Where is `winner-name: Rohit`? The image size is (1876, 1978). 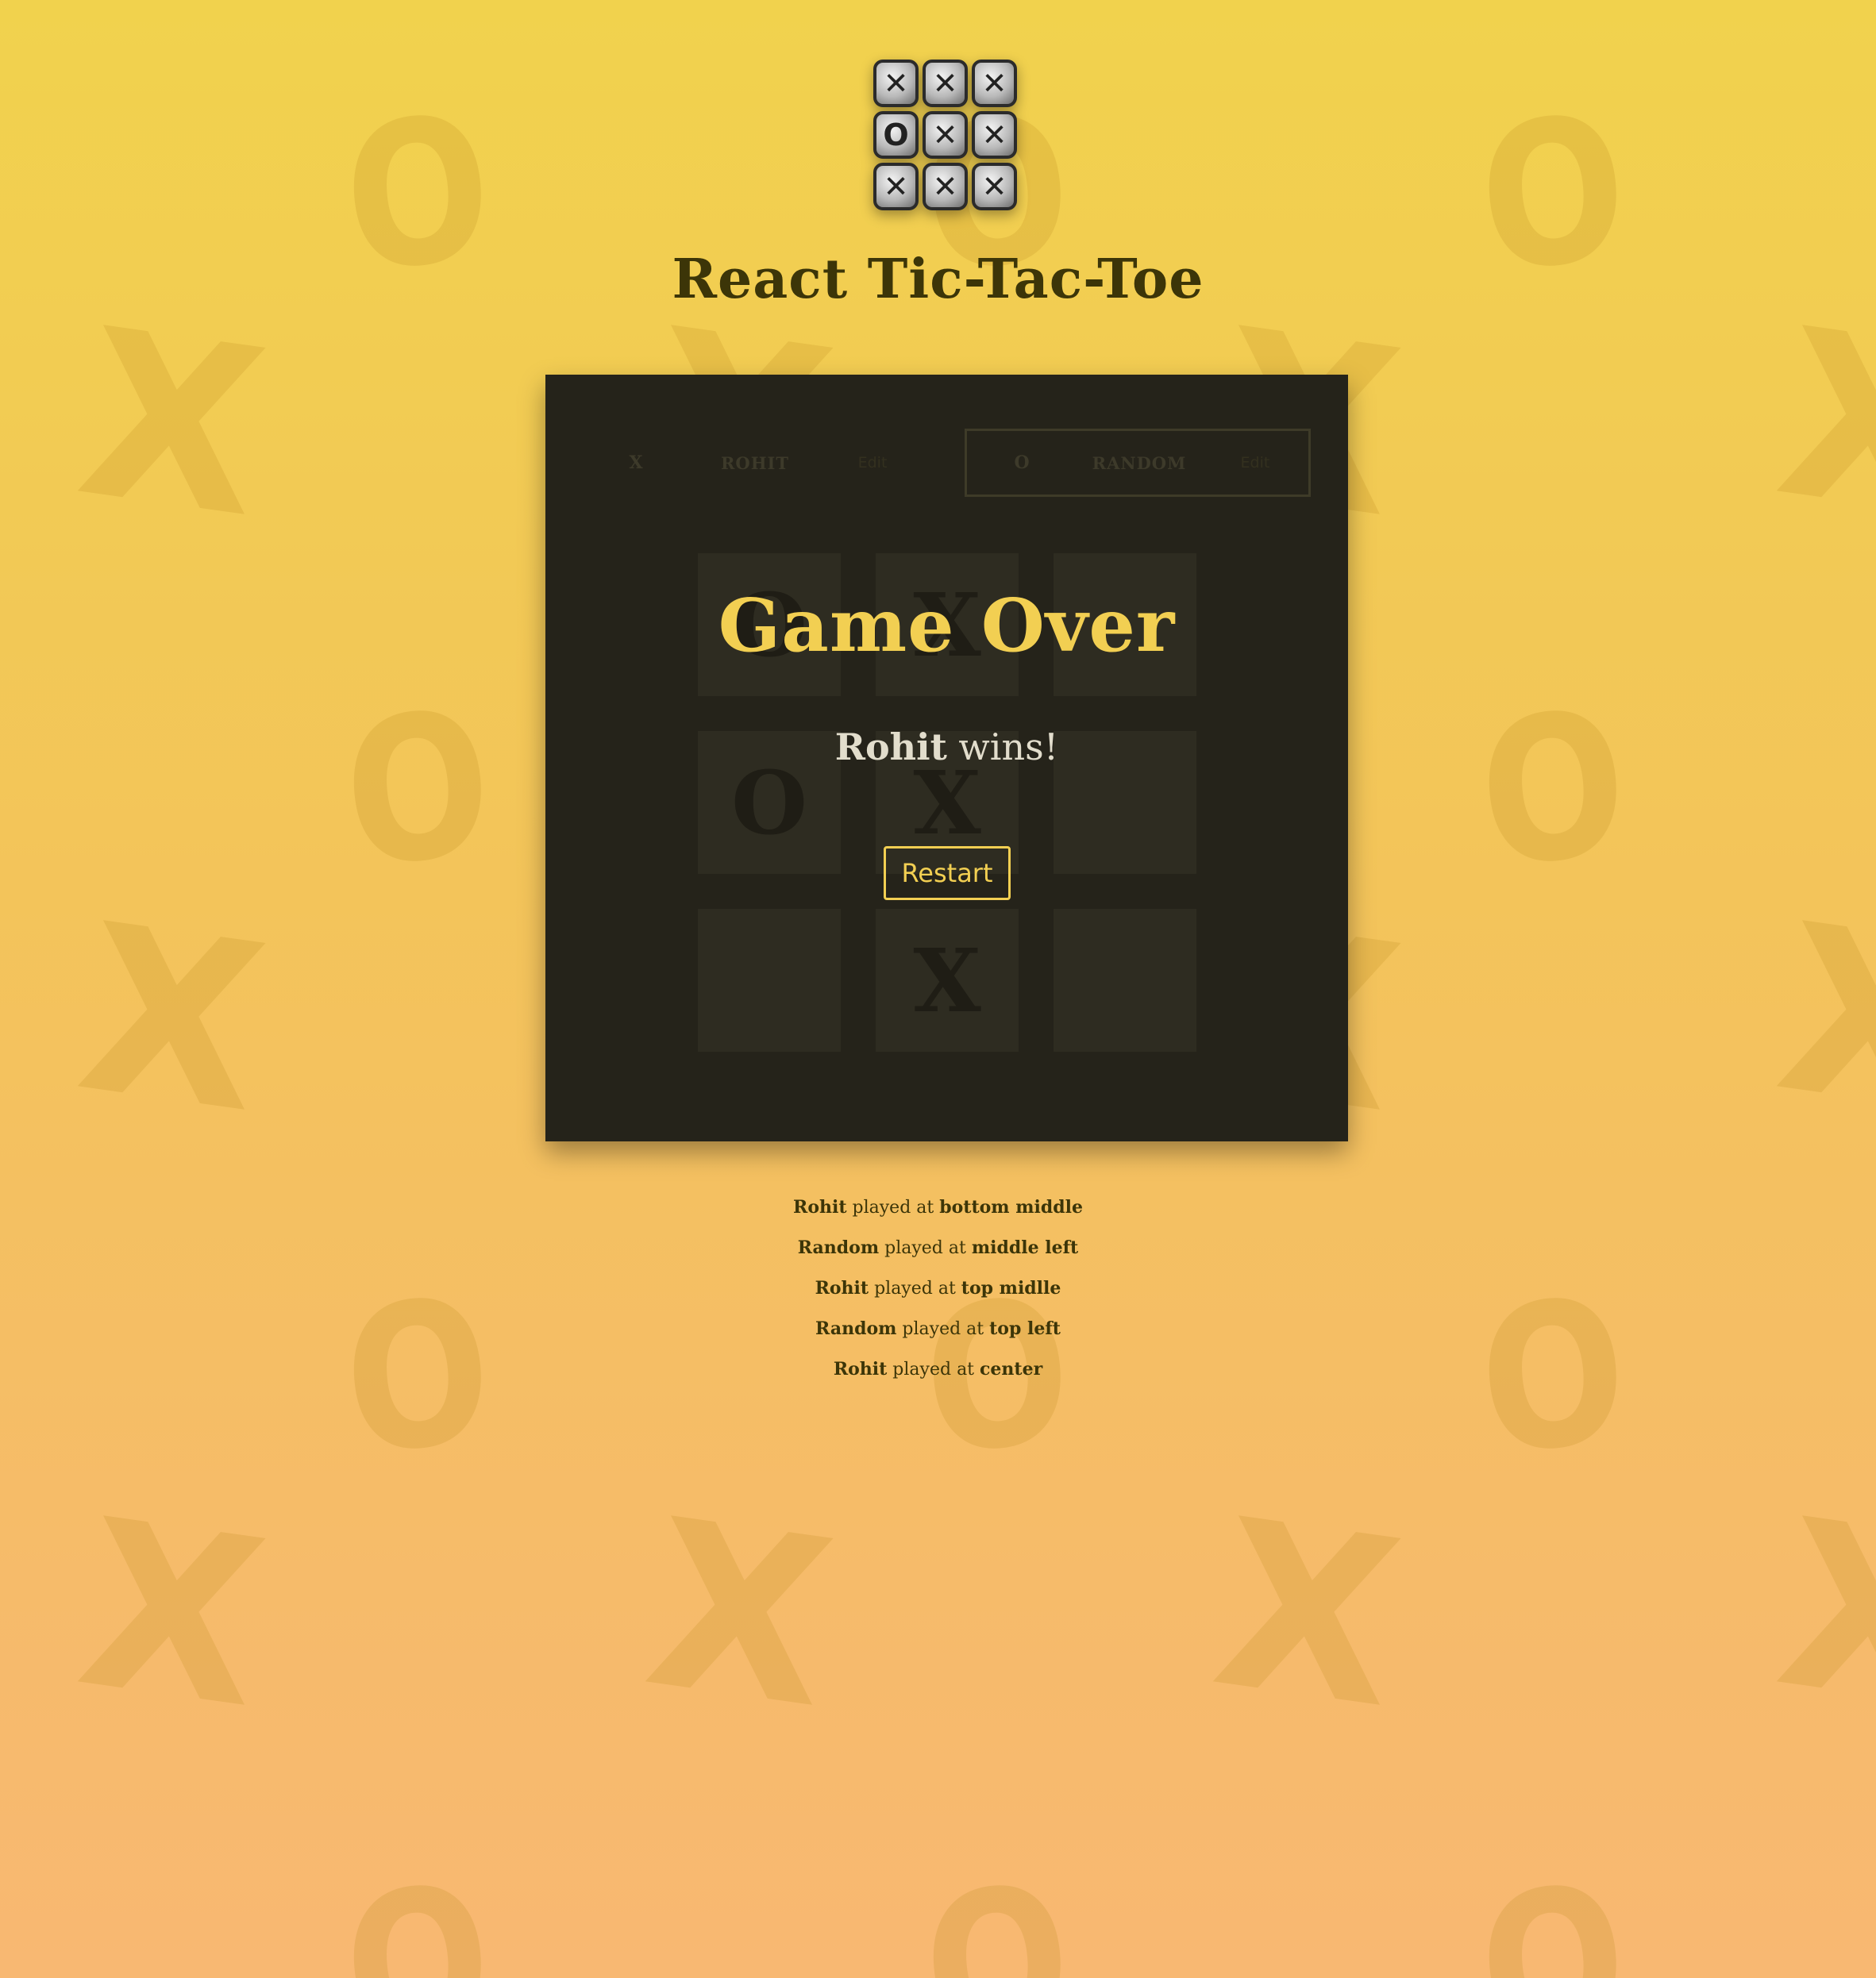 winner-name: Rohit is located at coordinates (890, 746).